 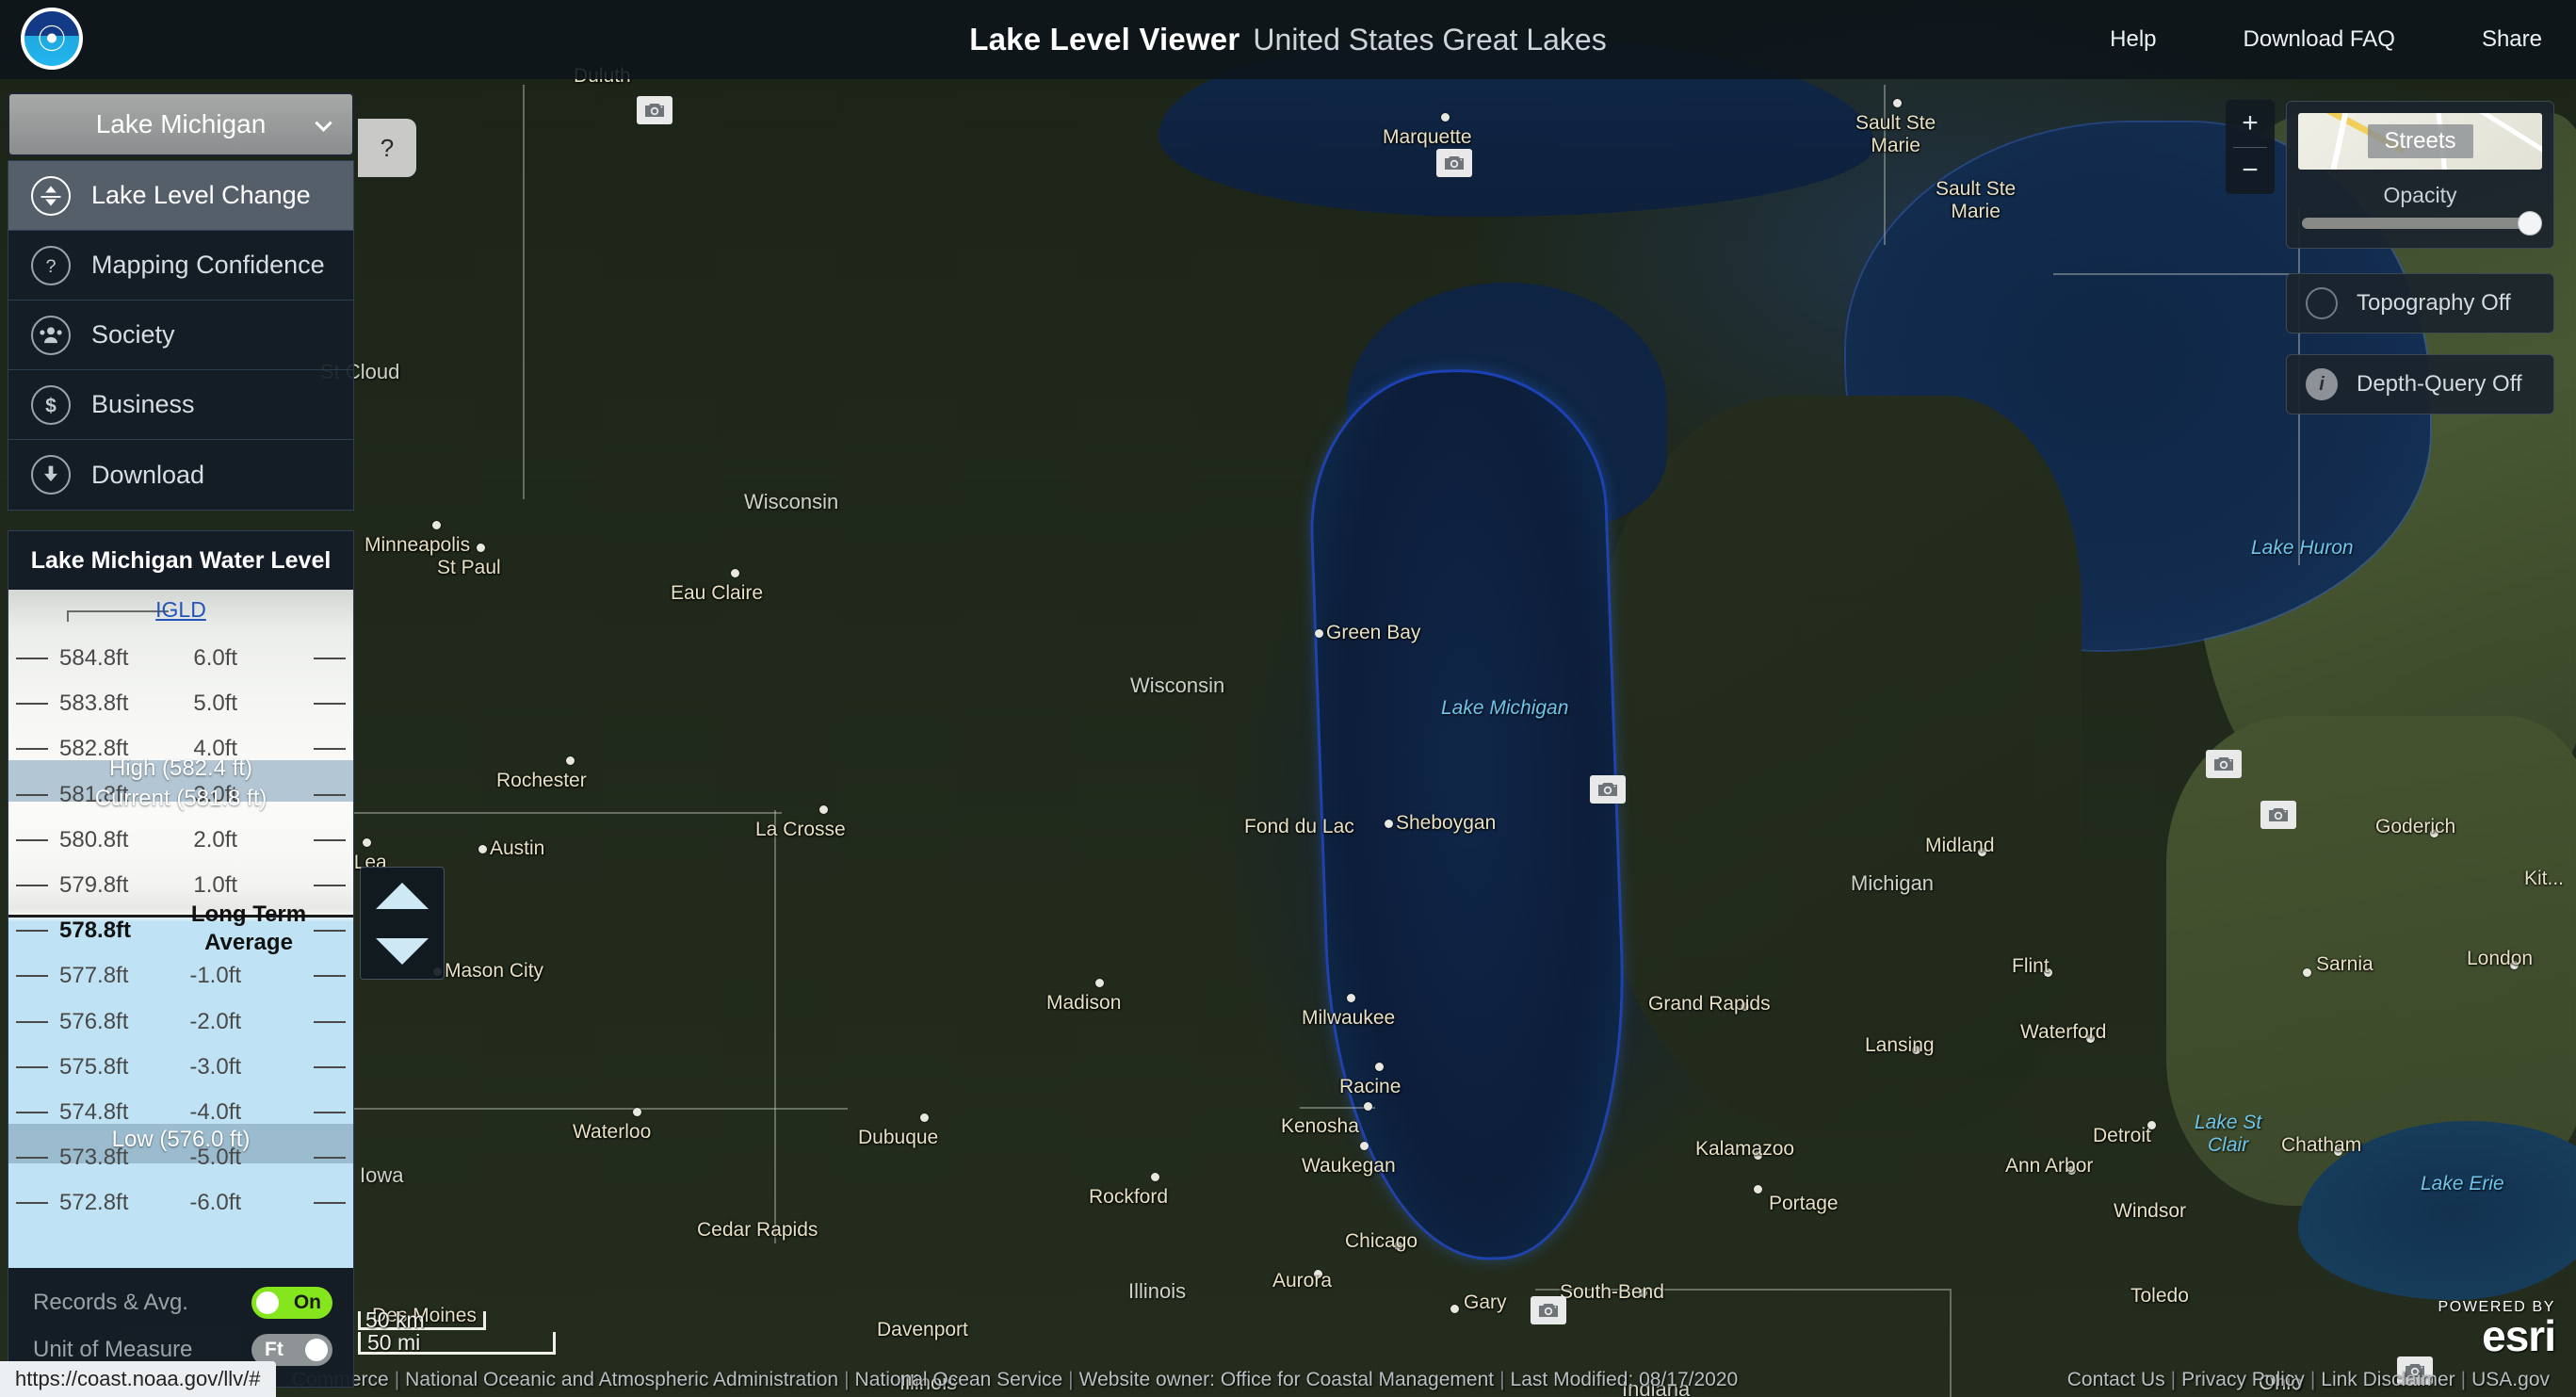 I want to click on basemap-selector: Streets, so click(x=2420, y=141).